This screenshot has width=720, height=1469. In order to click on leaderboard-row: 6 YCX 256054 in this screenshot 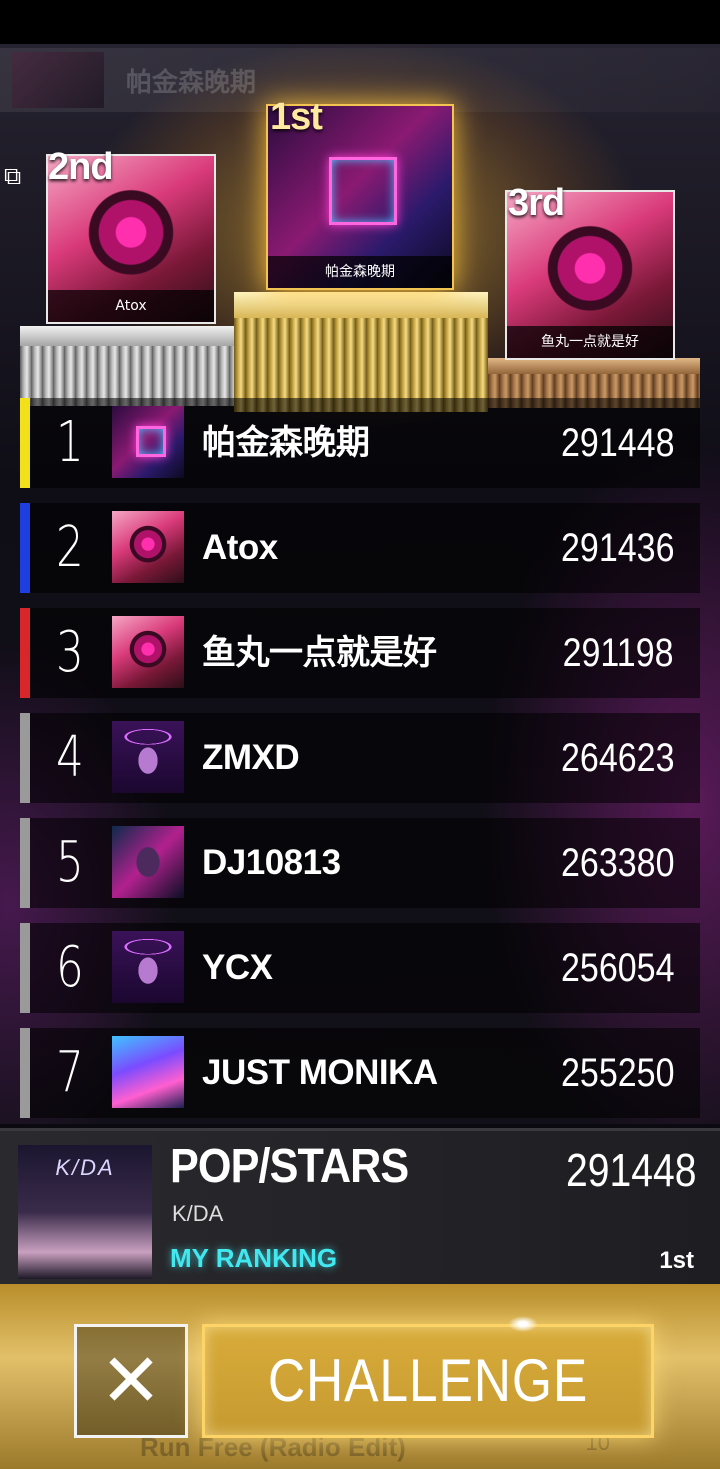, I will do `click(360, 968)`.